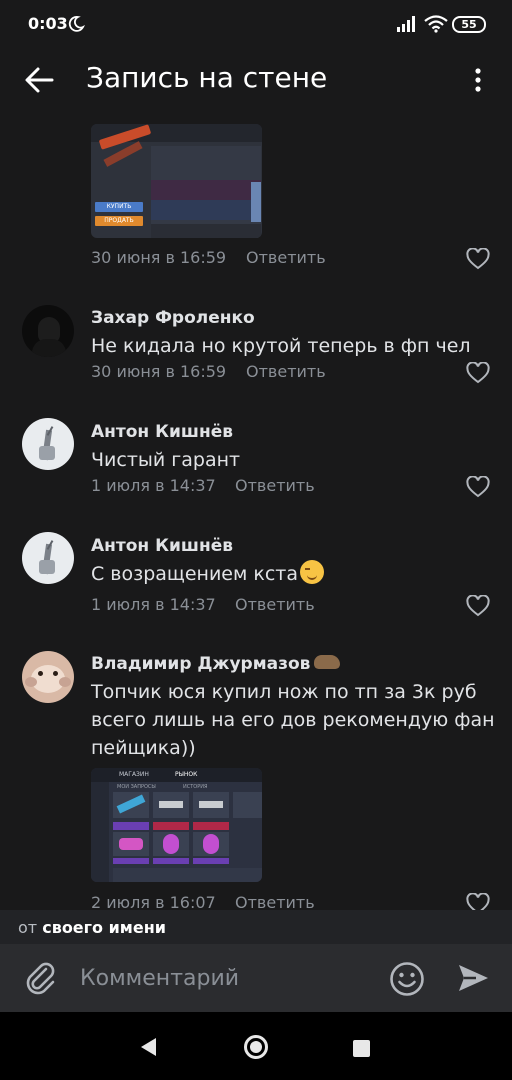 The image size is (512, 1080). Describe the element at coordinates (195, 787) in the screenshot. I see `screenshot-history-label: ИСТОРИЯ` at that location.